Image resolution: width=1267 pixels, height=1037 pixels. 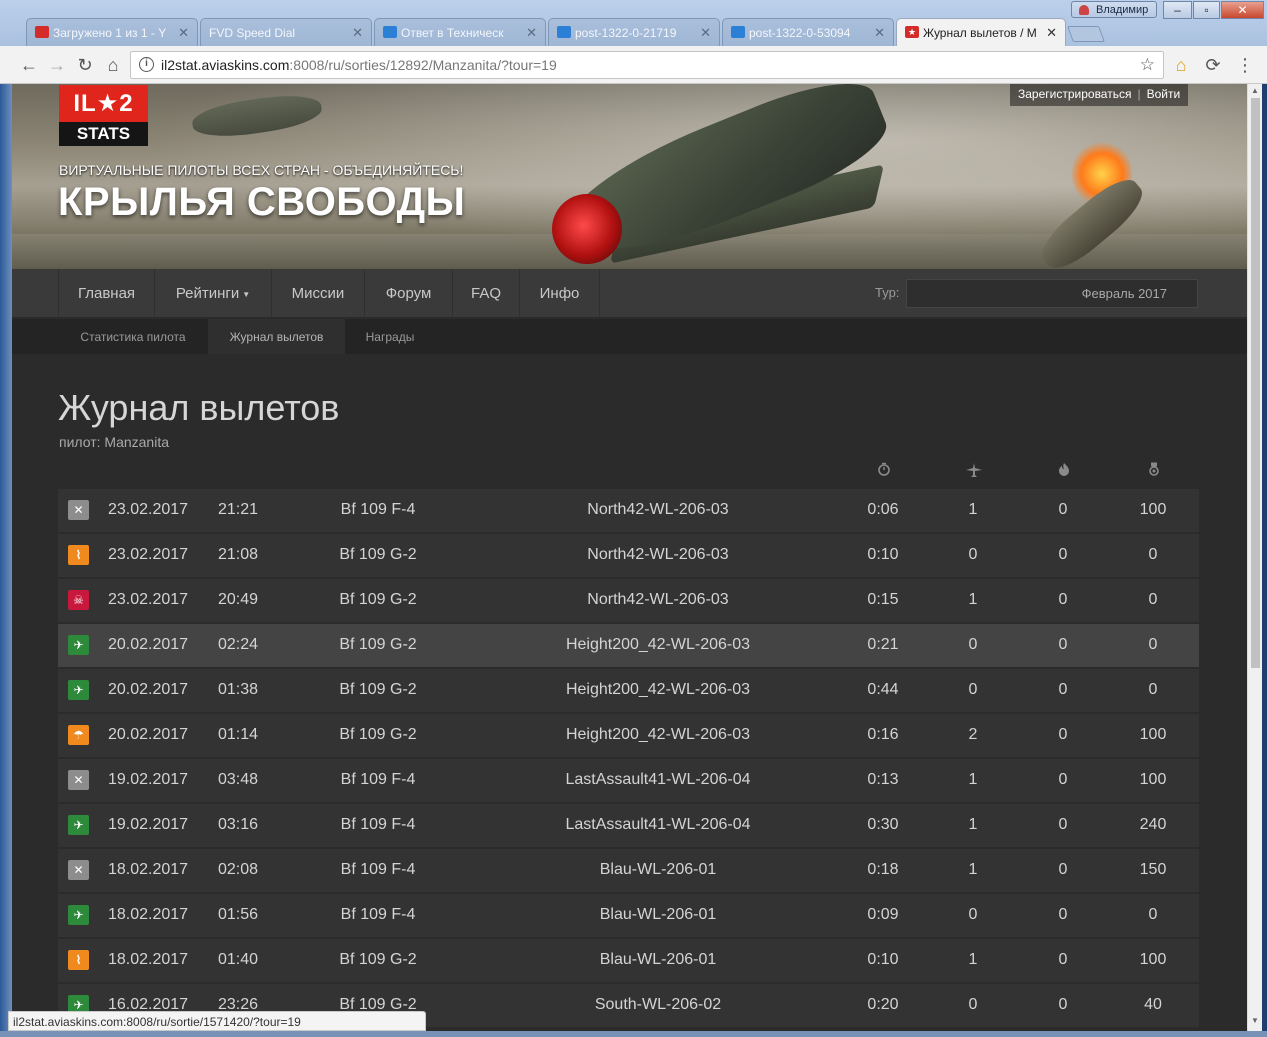 I want to click on nav-home: Главная, so click(x=106, y=293).